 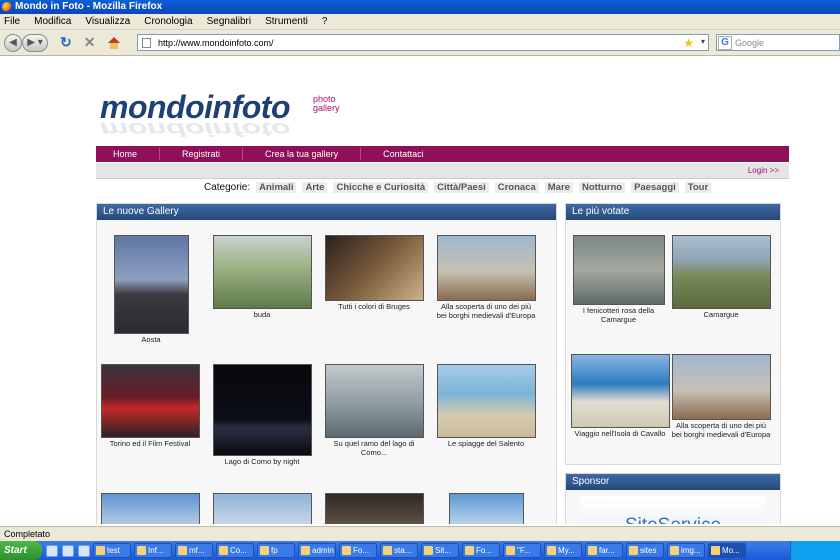 I want to click on top-voted-caption: Camargue, so click(x=721, y=315).